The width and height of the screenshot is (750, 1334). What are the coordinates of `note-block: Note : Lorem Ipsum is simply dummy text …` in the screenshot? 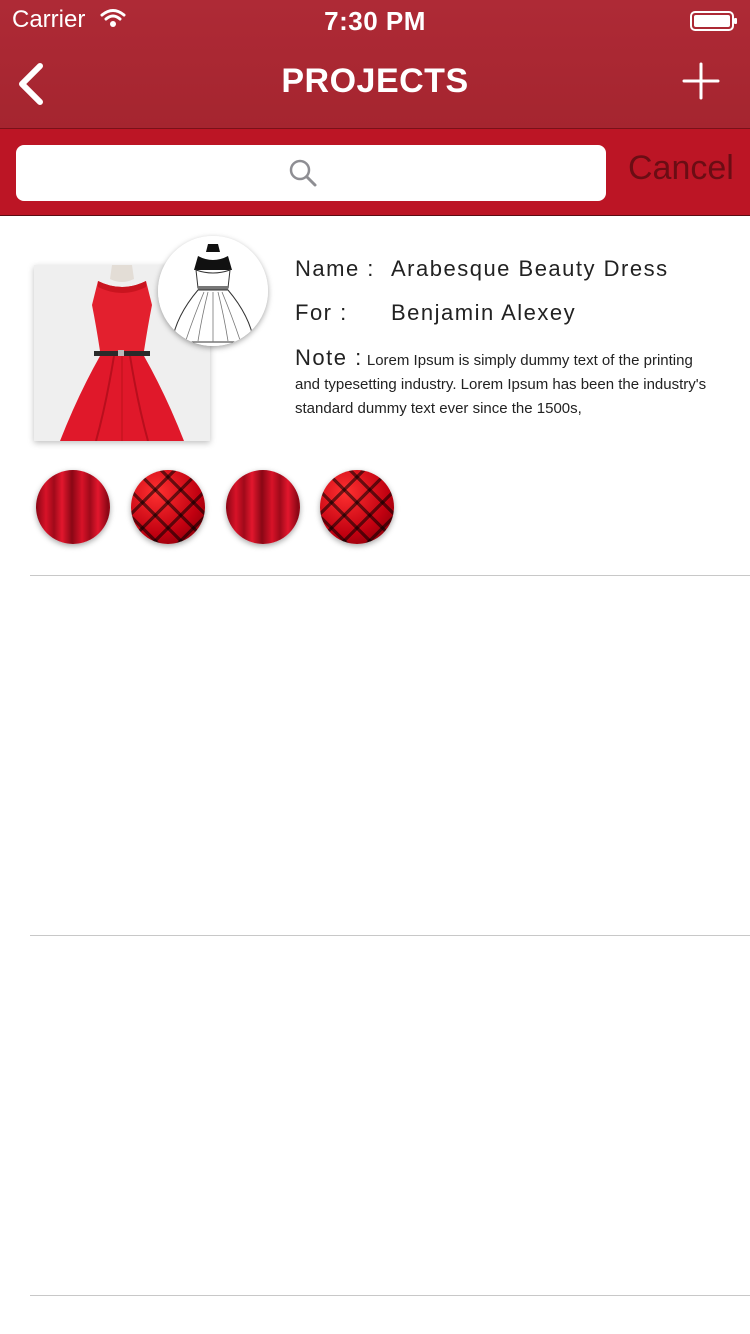 It's located at (505, 383).